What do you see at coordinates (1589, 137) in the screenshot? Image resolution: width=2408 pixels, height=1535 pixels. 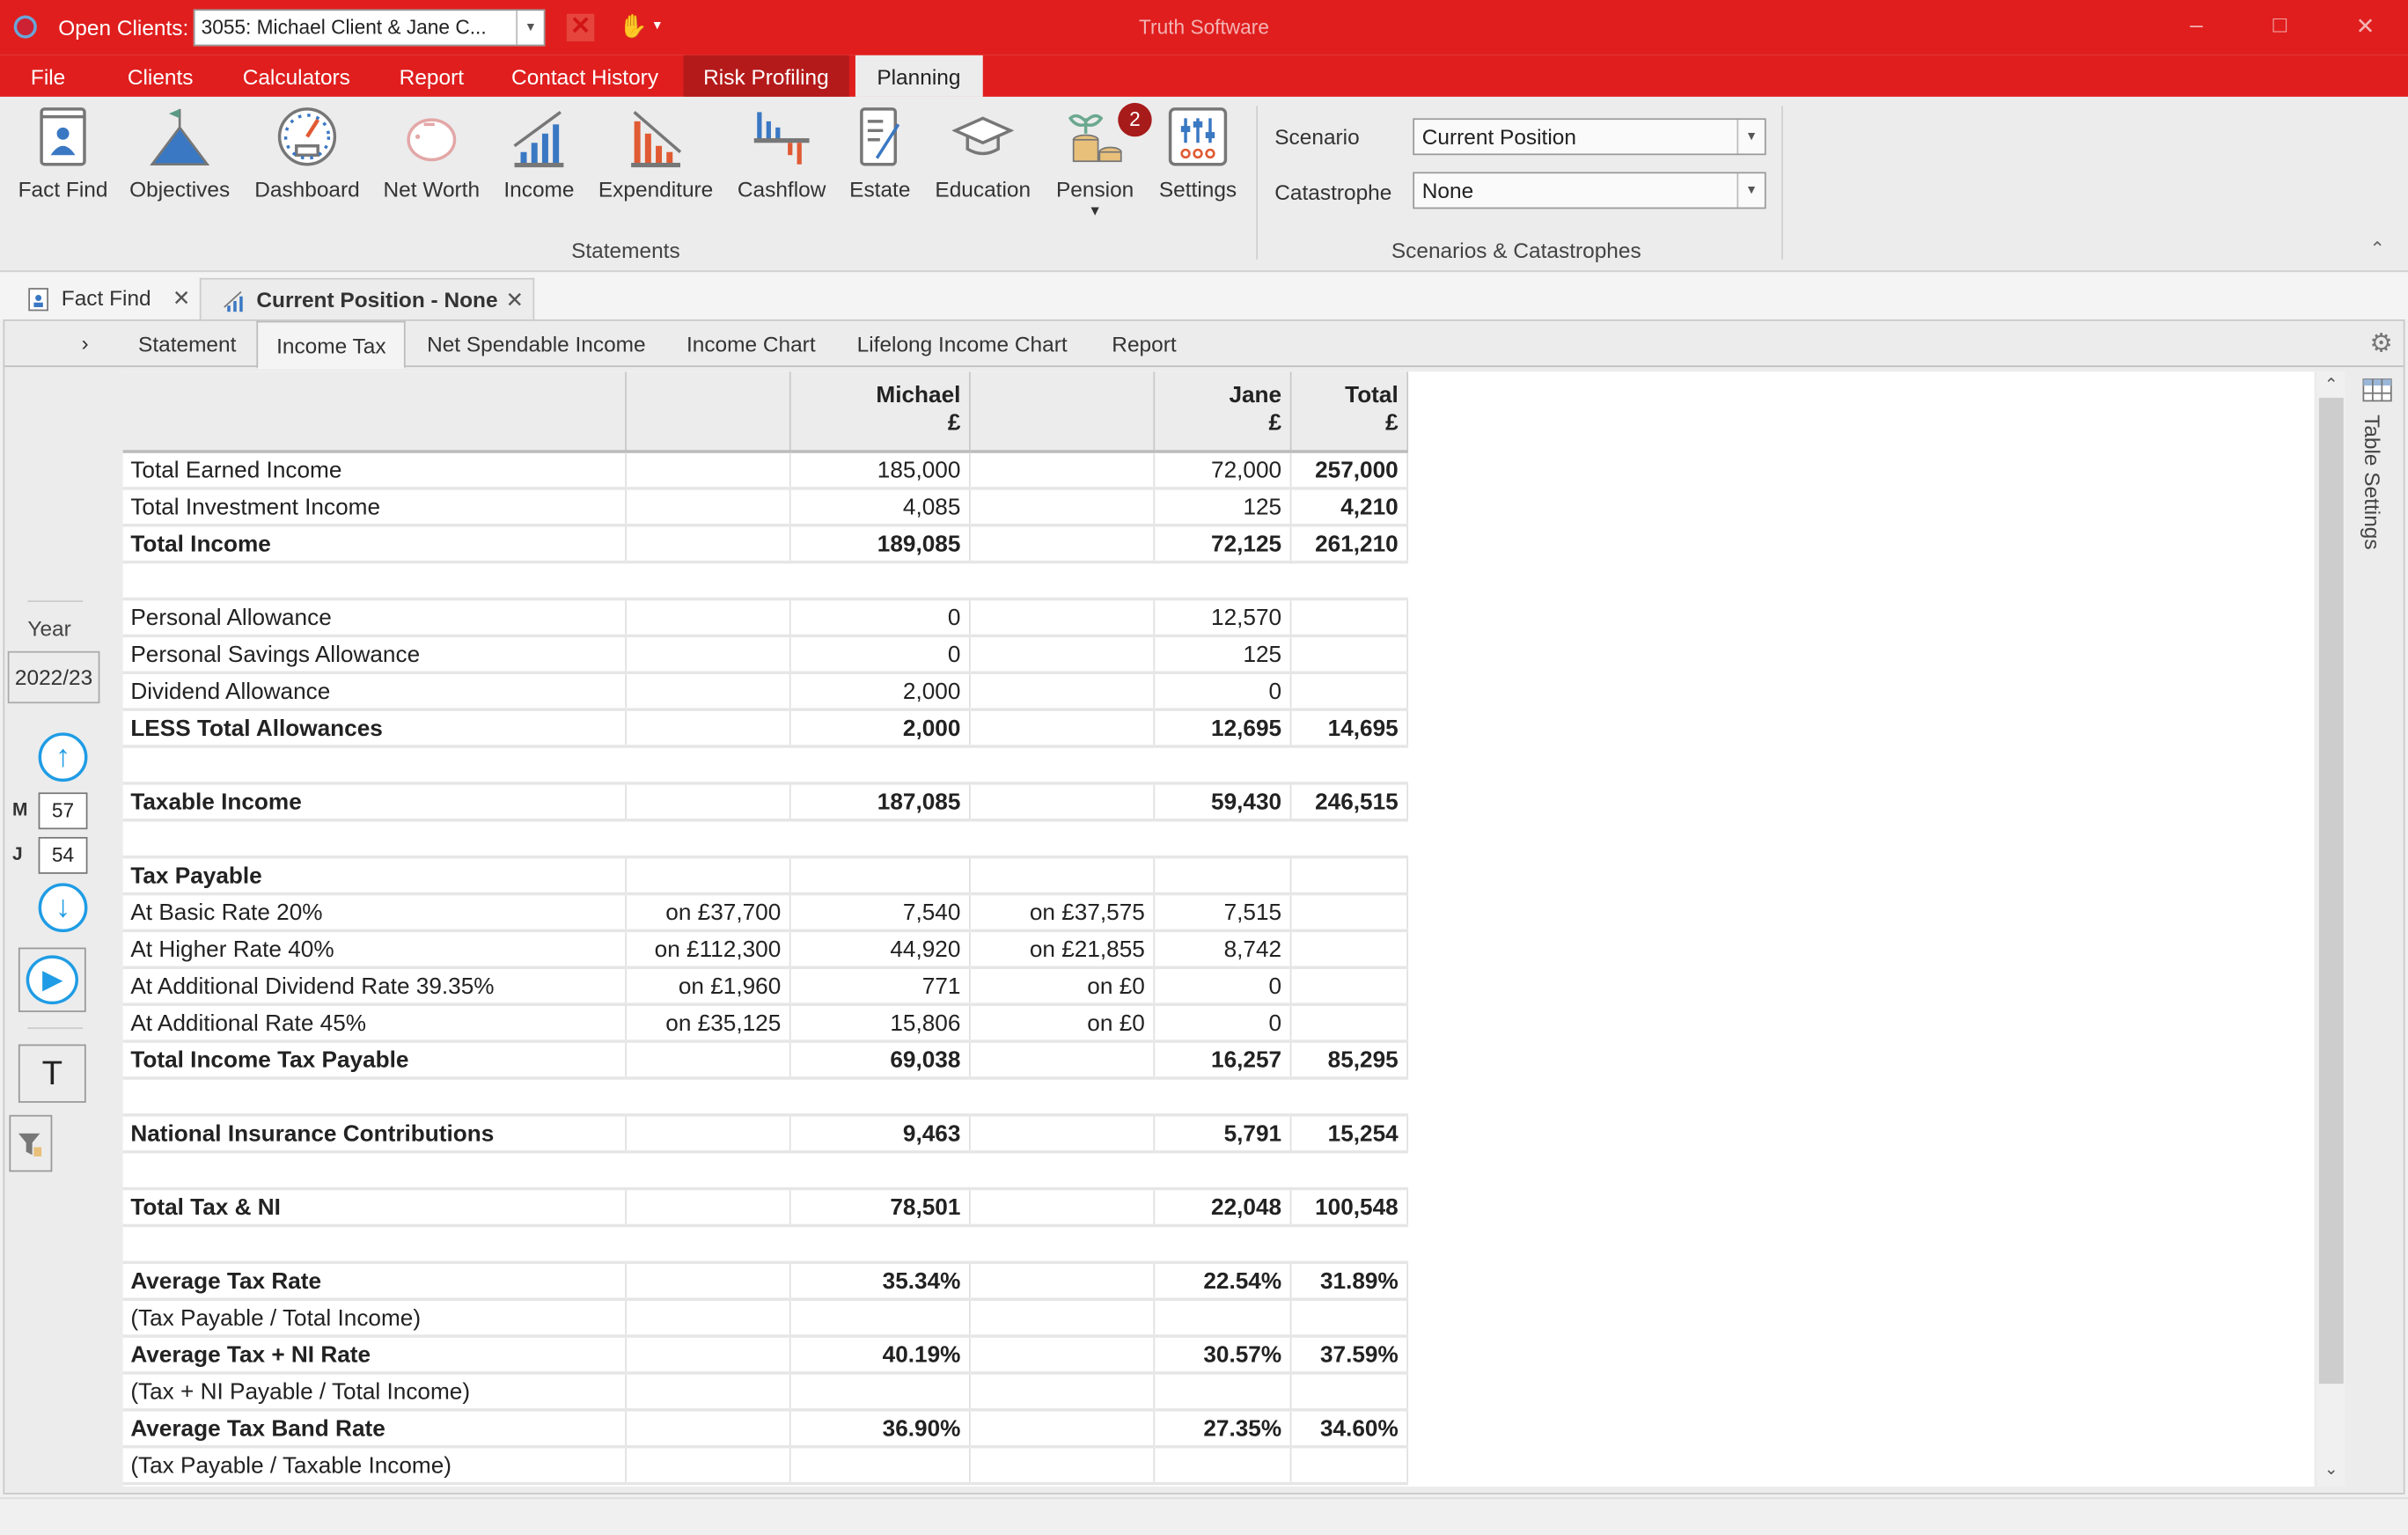 I see `scenario-select: Current Position ▼` at bounding box center [1589, 137].